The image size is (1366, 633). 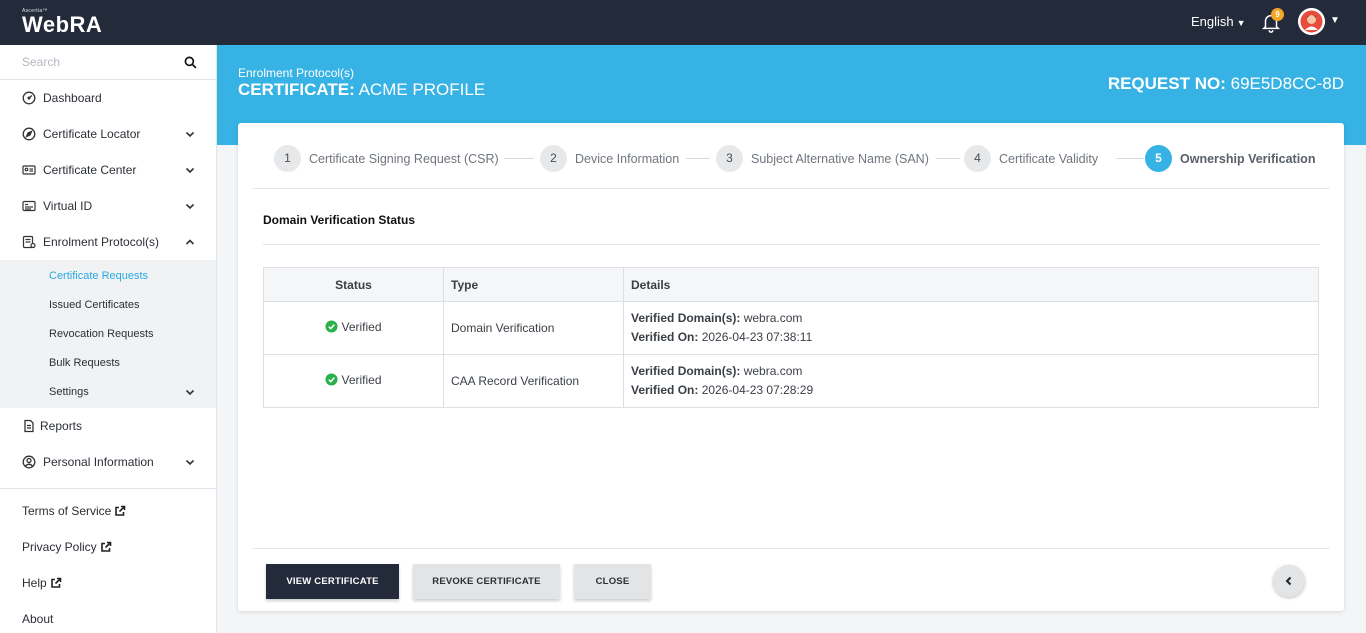 I want to click on footer-divider, so click(x=791, y=548).